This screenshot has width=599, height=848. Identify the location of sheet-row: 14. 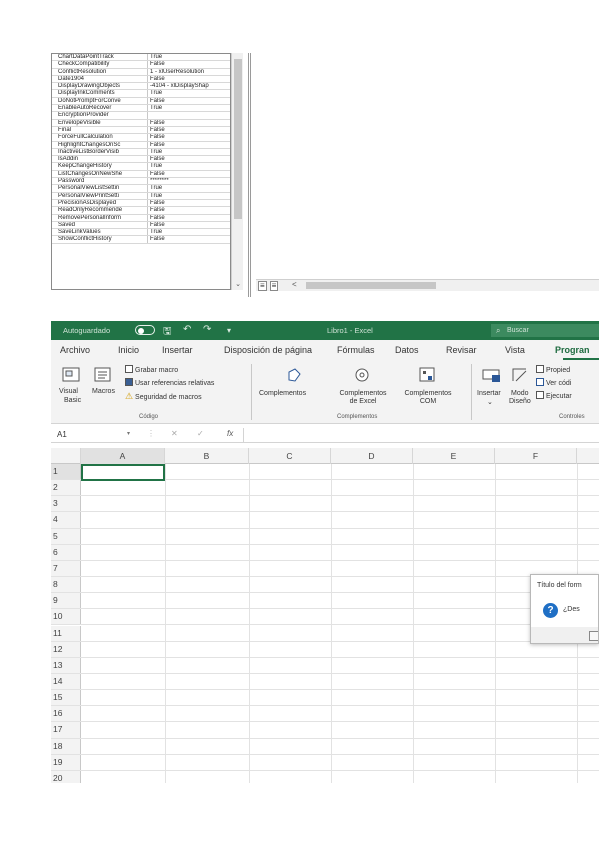
(325, 682).